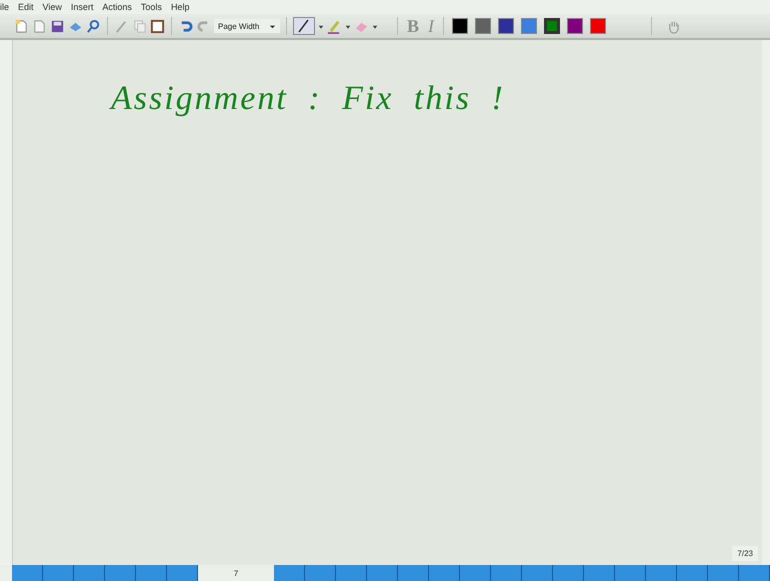 The width and height of the screenshot is (770, 581). I want to click on menu-item: Tools, so click(151, 7).